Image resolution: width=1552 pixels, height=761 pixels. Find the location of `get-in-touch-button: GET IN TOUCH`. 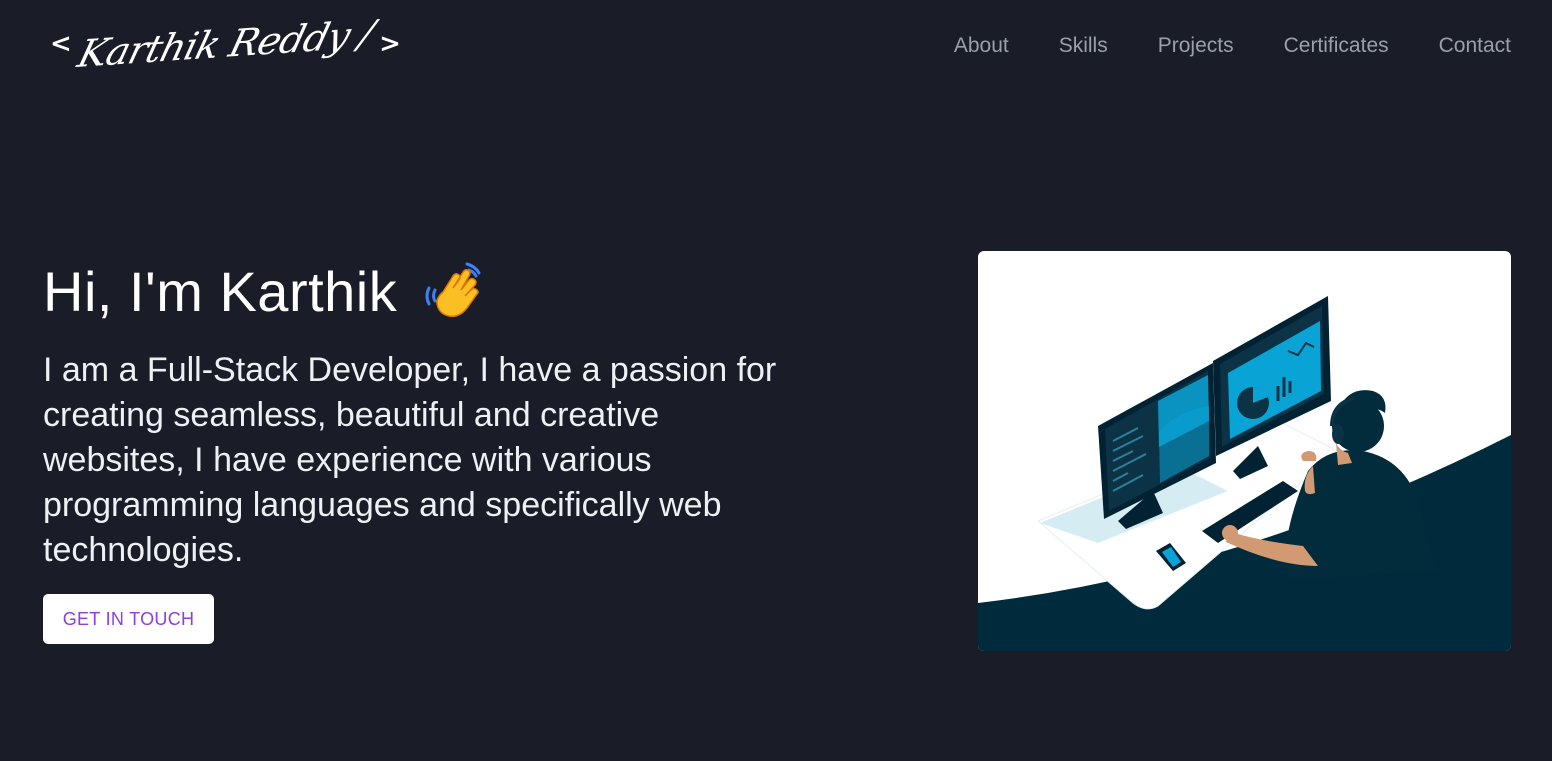

get-in-touch-button: GET IN TOUCH is located at coordinates (128, 619).